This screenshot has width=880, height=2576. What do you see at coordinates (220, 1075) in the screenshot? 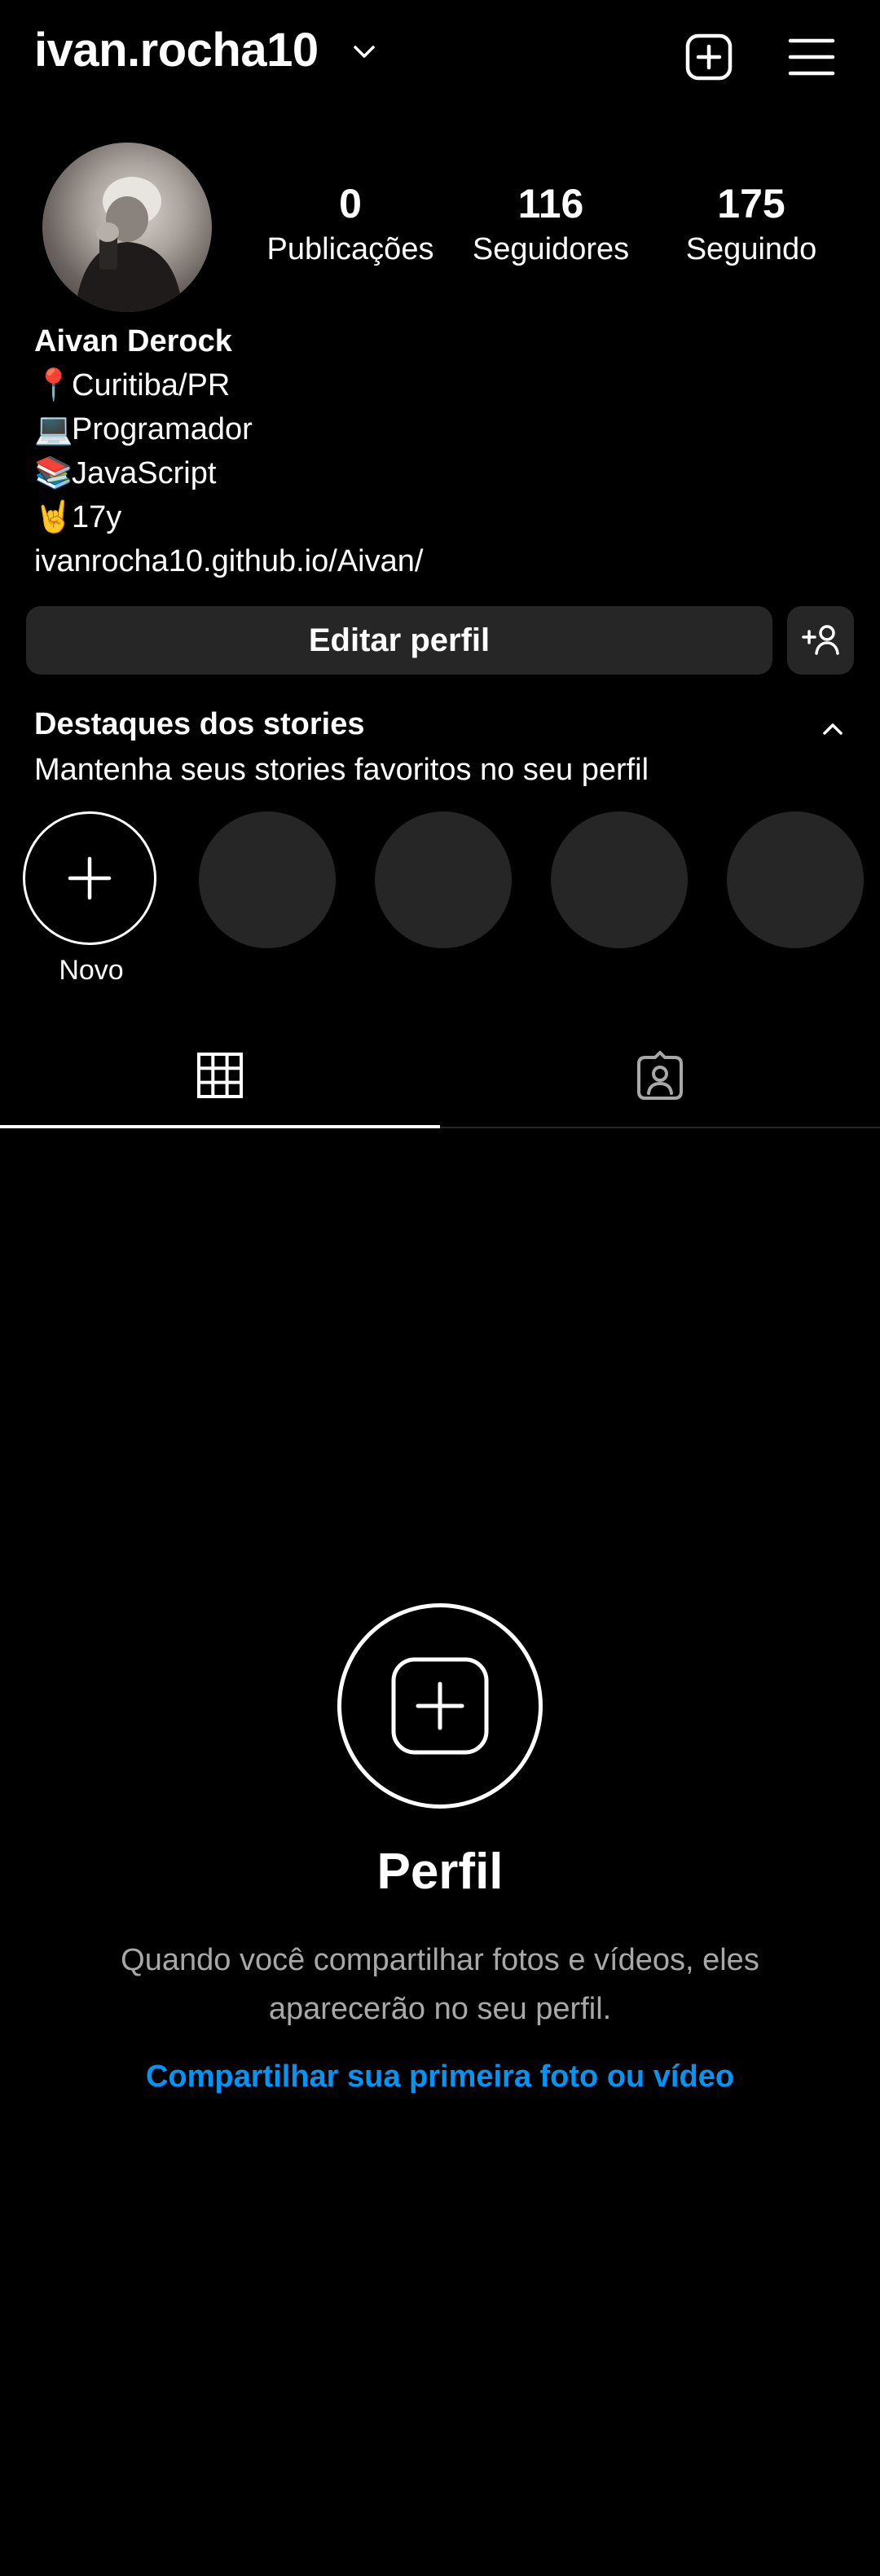
I see `grid-icon` at bounding box center [220, 1075].